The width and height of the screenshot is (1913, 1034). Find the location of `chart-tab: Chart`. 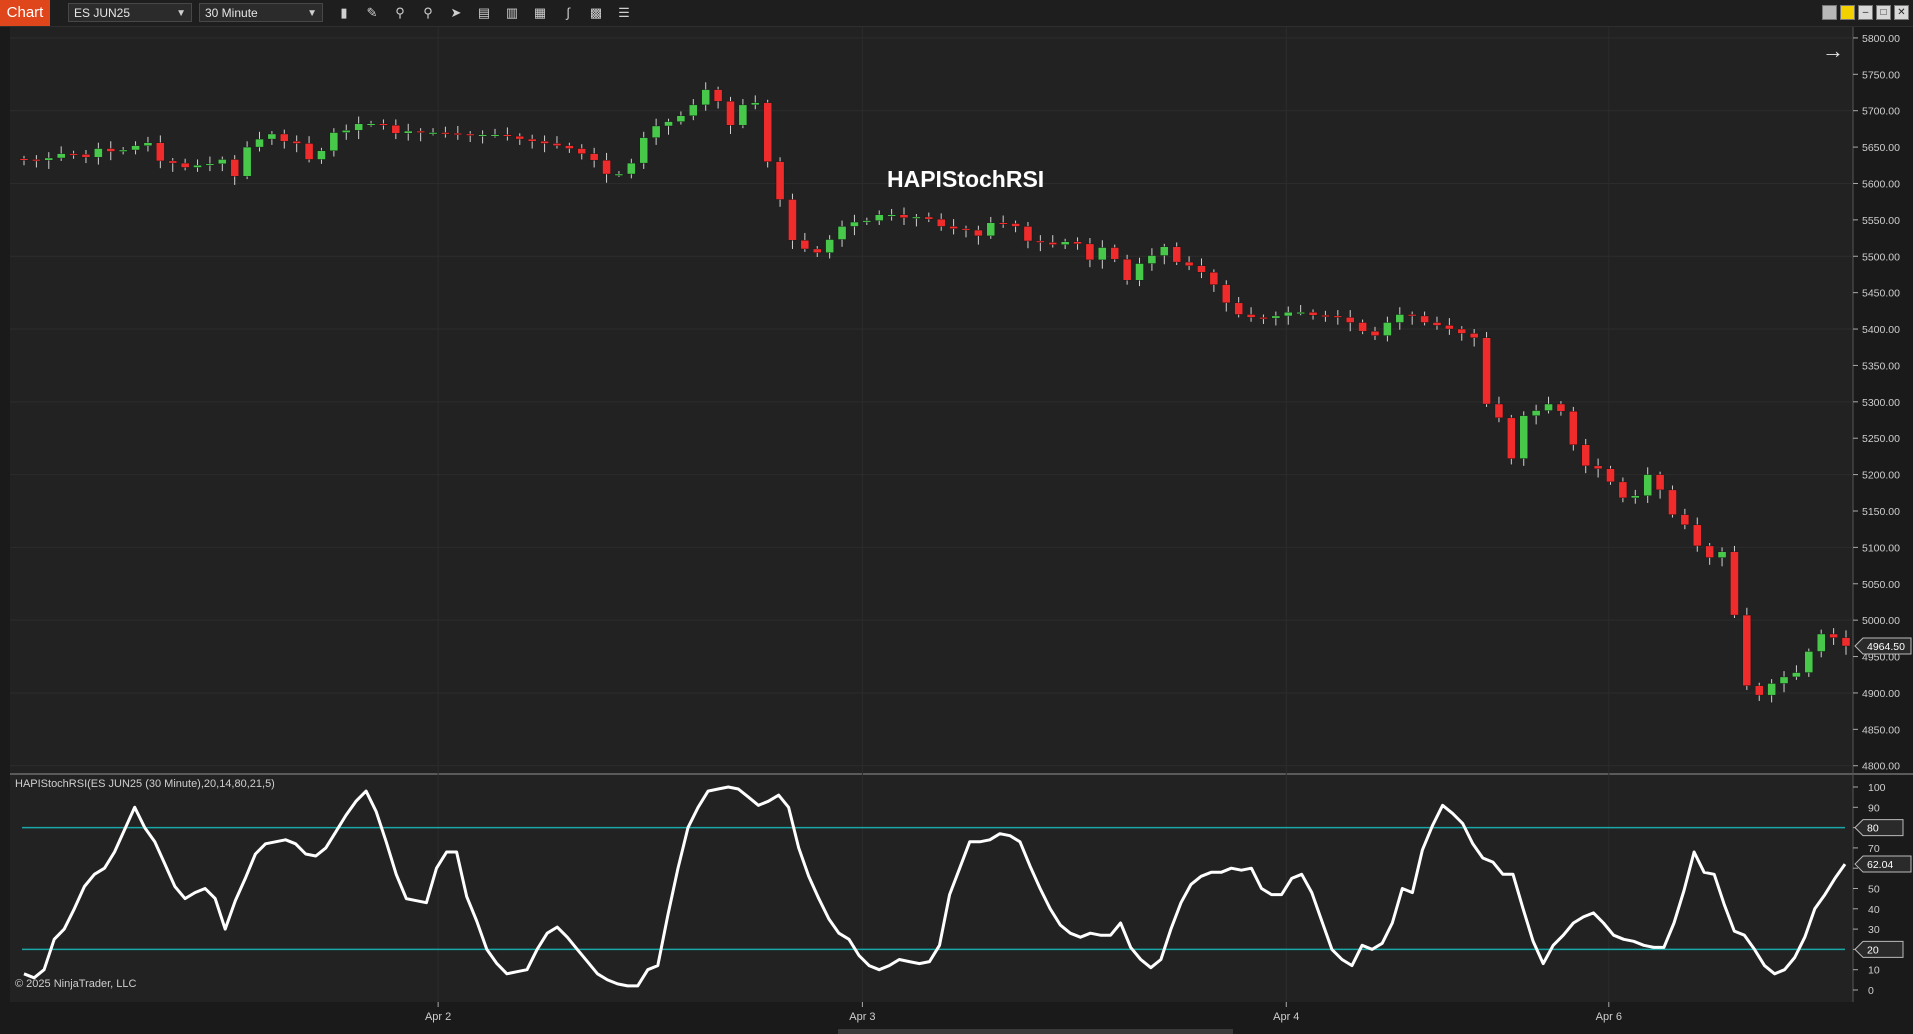

chart-tab: Chart is located at coordinates (25, 13).